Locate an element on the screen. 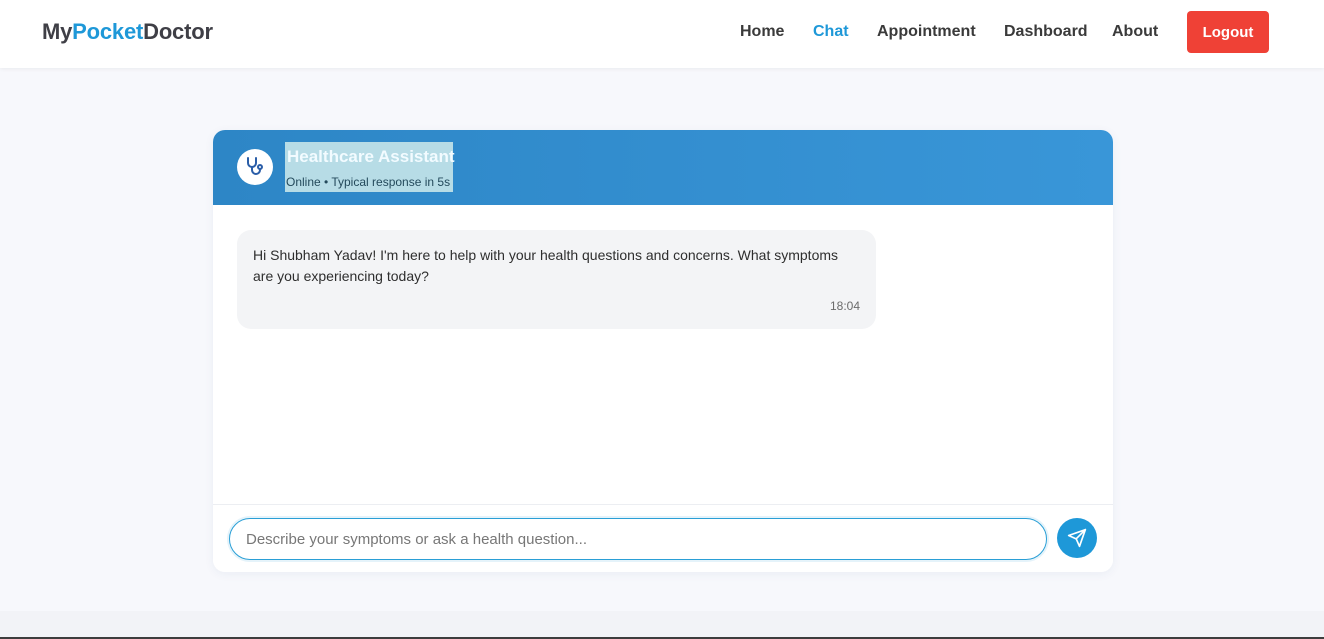 This screenshot has height=639, width=1324. nav-home: Home is located at coordinates (762, 32).